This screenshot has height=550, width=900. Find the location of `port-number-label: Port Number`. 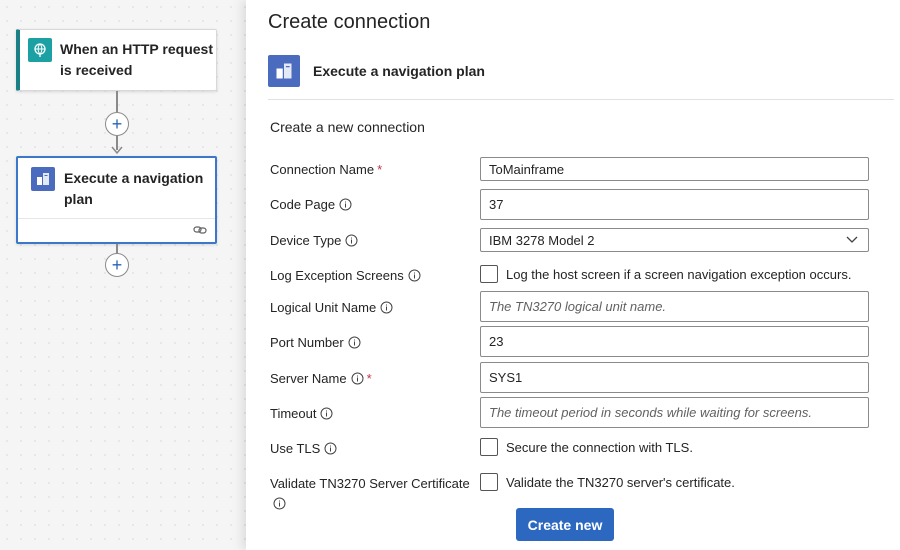

port-number-label: Port Number is located at coordinates (315, 342).